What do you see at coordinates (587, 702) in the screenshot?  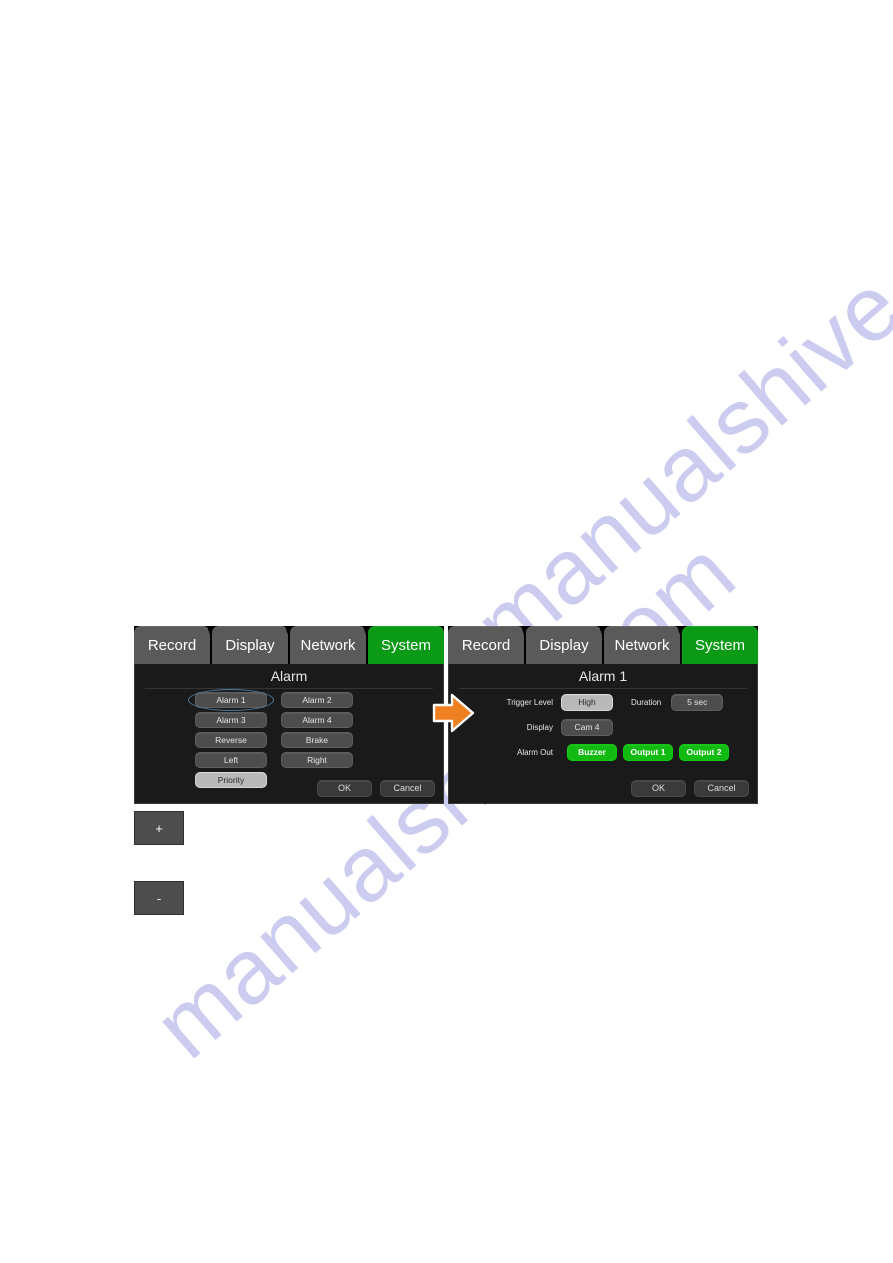 I see `trigger-level-value: High` at bounding box center [587, 702].